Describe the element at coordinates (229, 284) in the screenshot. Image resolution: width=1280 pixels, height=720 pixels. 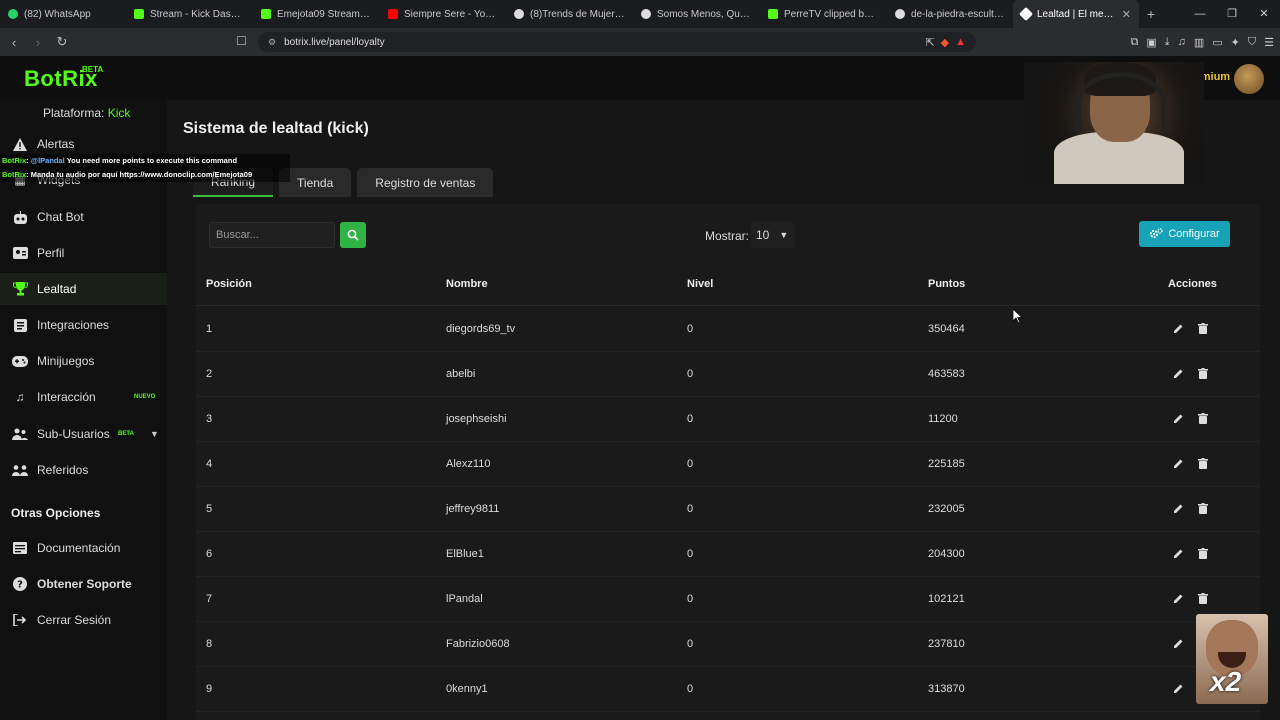
I see `column-posicion: Posición` at that location.